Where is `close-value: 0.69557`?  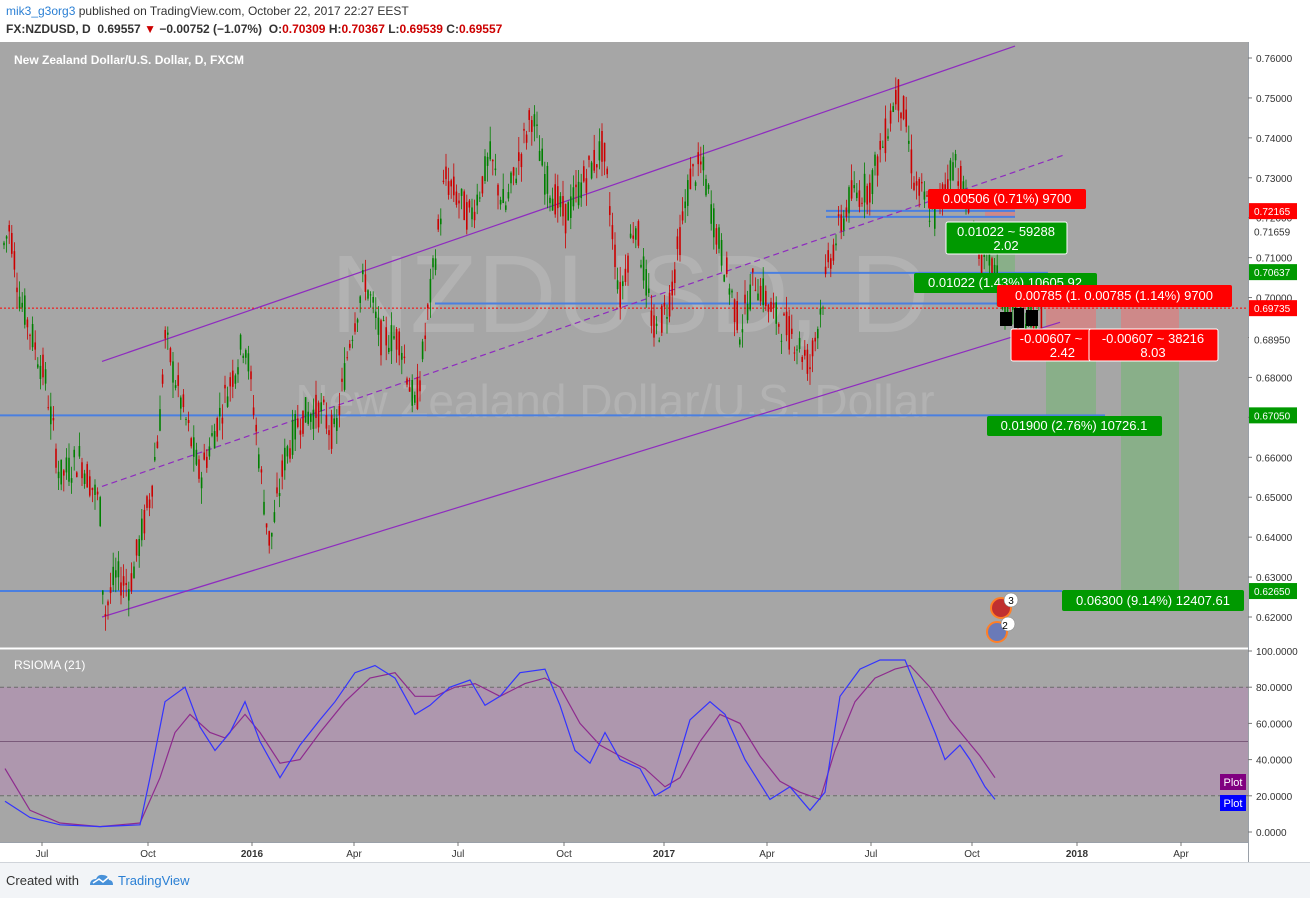 close-value: 0.69557 is located at coordinates (480, 29).